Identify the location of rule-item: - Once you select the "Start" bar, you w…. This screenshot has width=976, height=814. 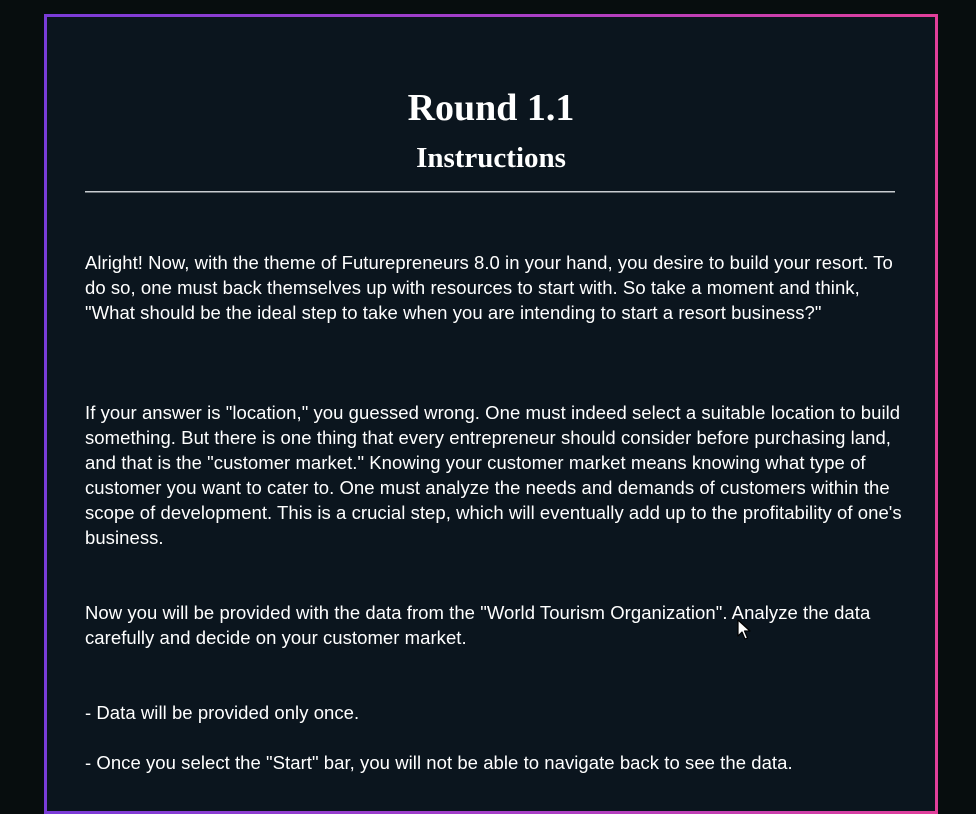
(439, 762).